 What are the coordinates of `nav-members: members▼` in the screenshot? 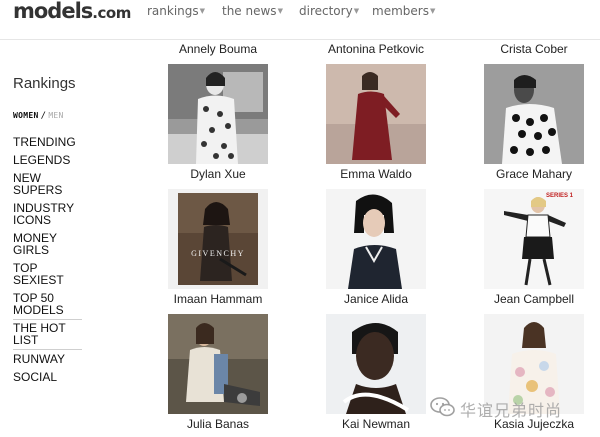 It's located at (403, 11).